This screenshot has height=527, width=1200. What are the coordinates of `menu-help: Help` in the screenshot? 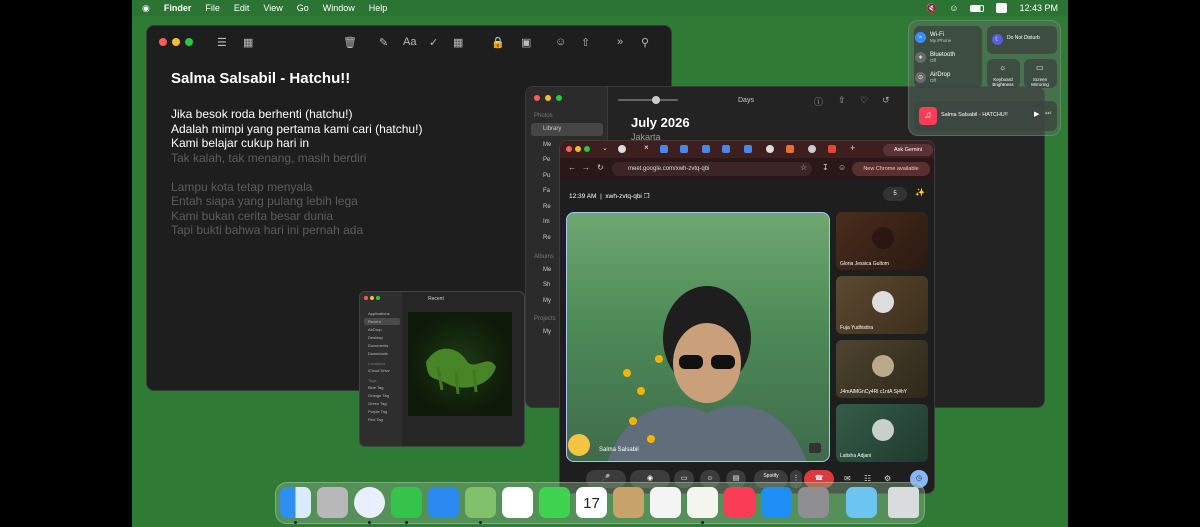 It's located at (378, 8).